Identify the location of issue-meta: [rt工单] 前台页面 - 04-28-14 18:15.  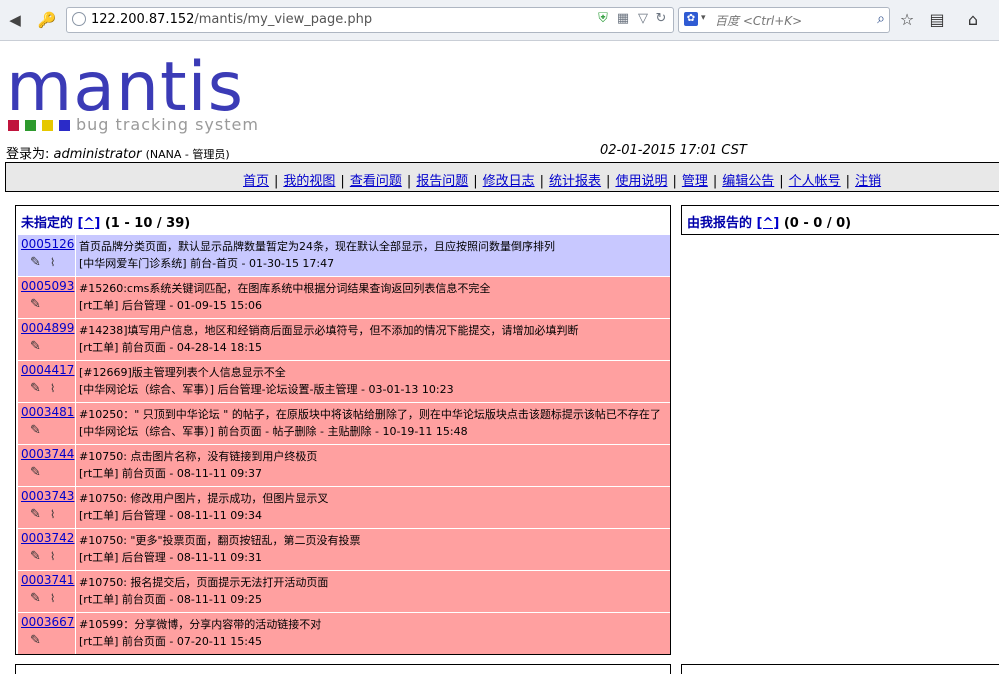
(171, 347).